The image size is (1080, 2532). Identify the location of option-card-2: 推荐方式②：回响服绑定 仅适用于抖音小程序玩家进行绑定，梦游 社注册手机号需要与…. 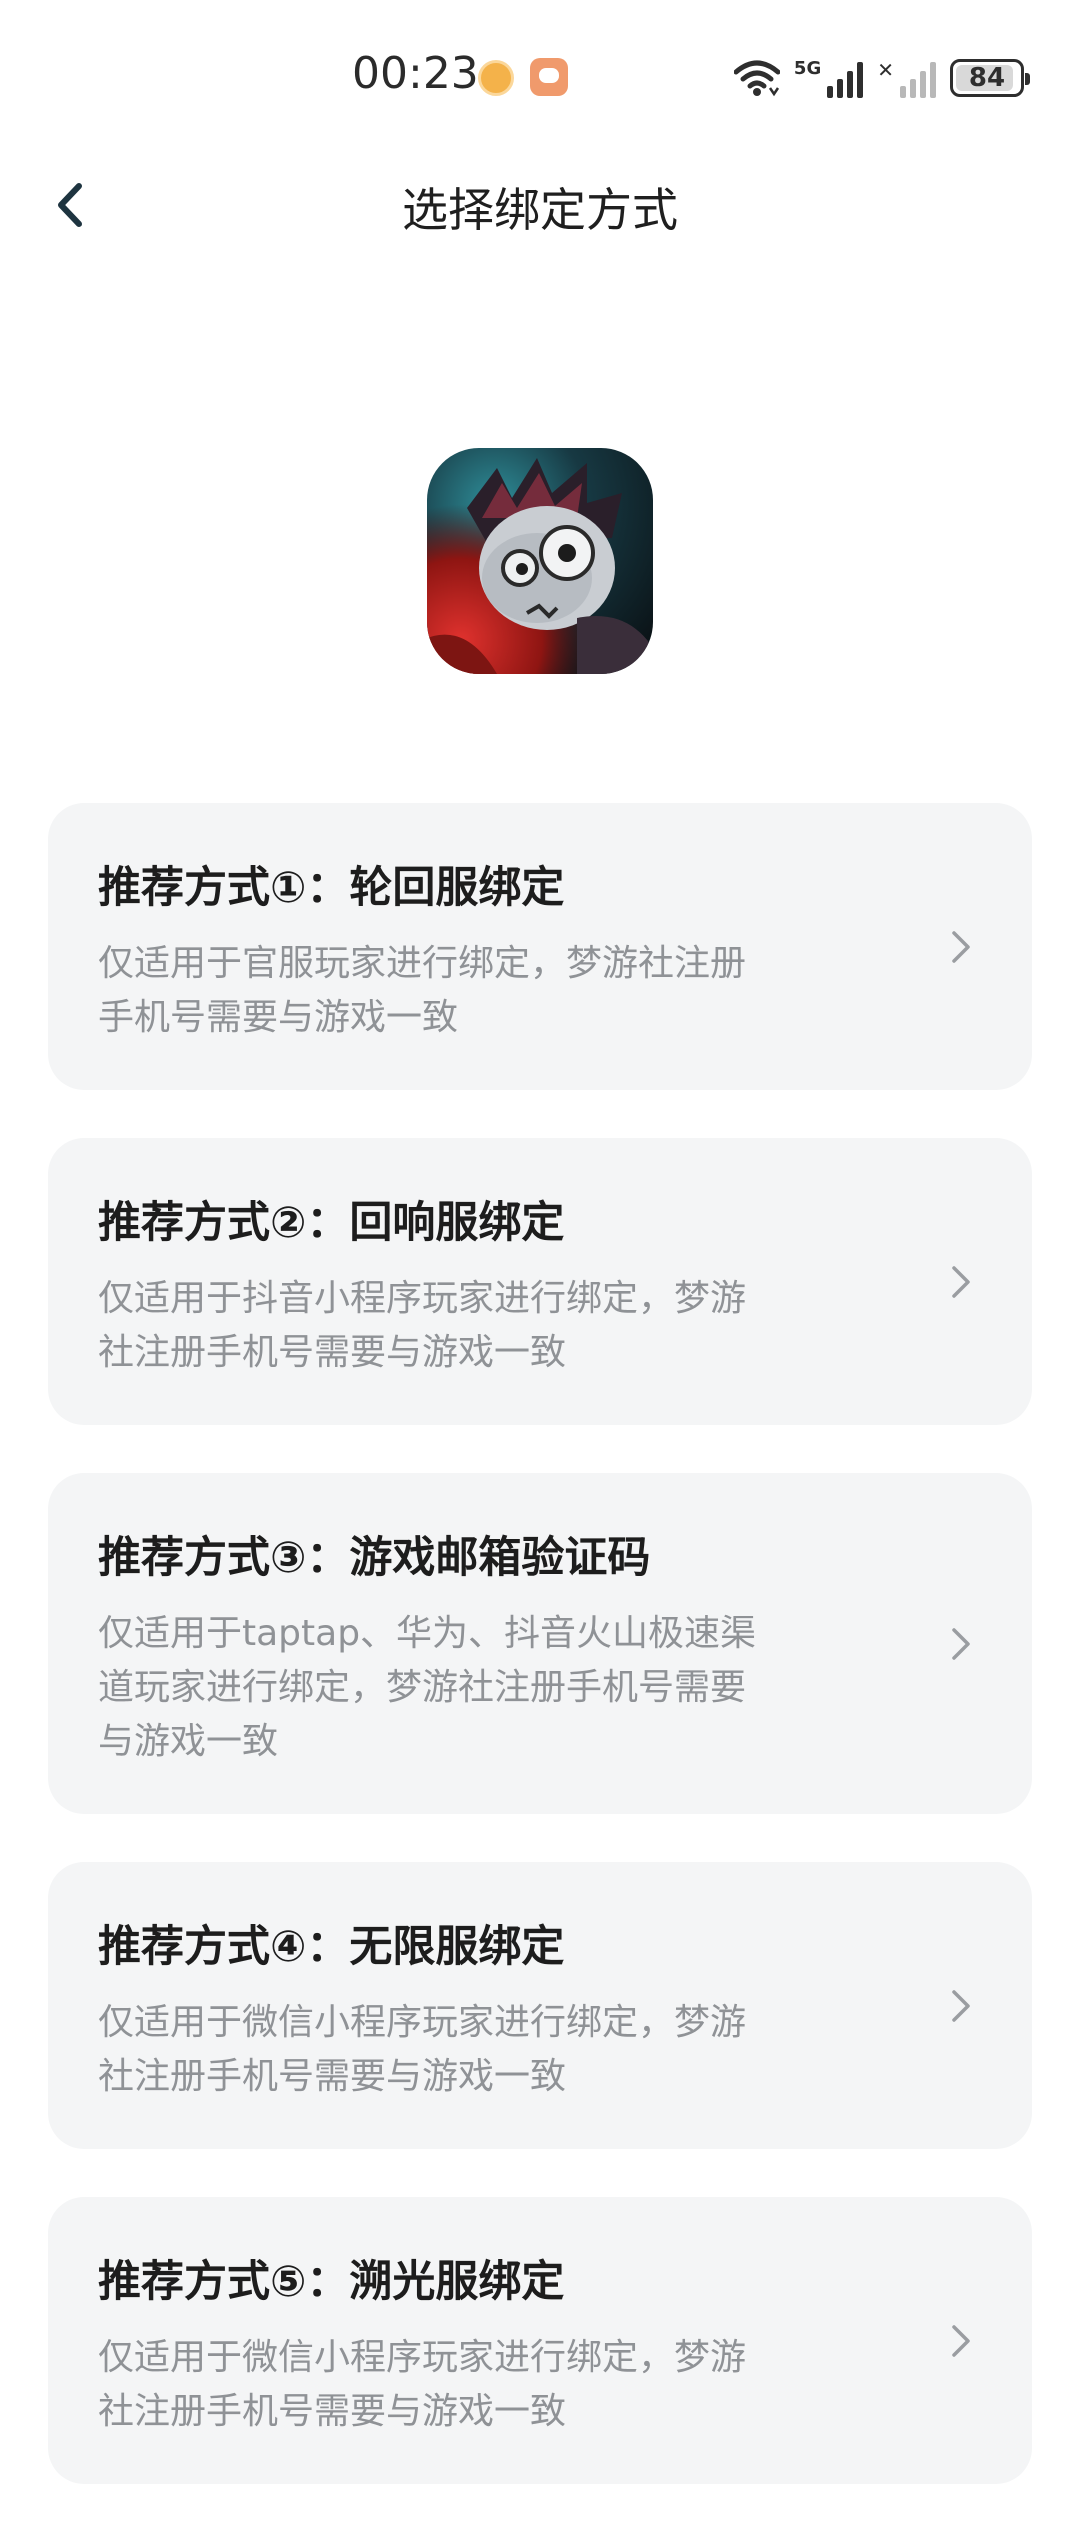
(540, 1281).